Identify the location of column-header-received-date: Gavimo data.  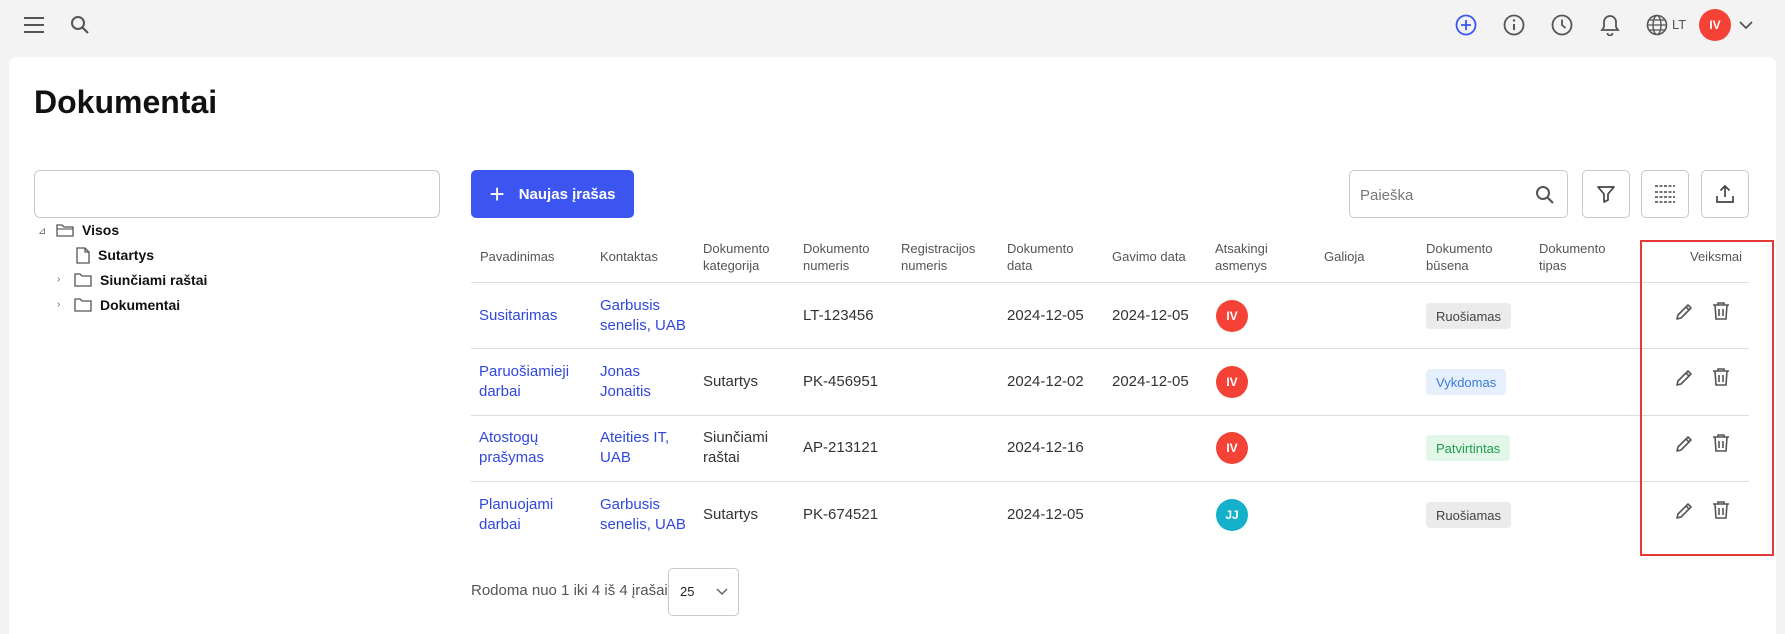
(1149, 256).